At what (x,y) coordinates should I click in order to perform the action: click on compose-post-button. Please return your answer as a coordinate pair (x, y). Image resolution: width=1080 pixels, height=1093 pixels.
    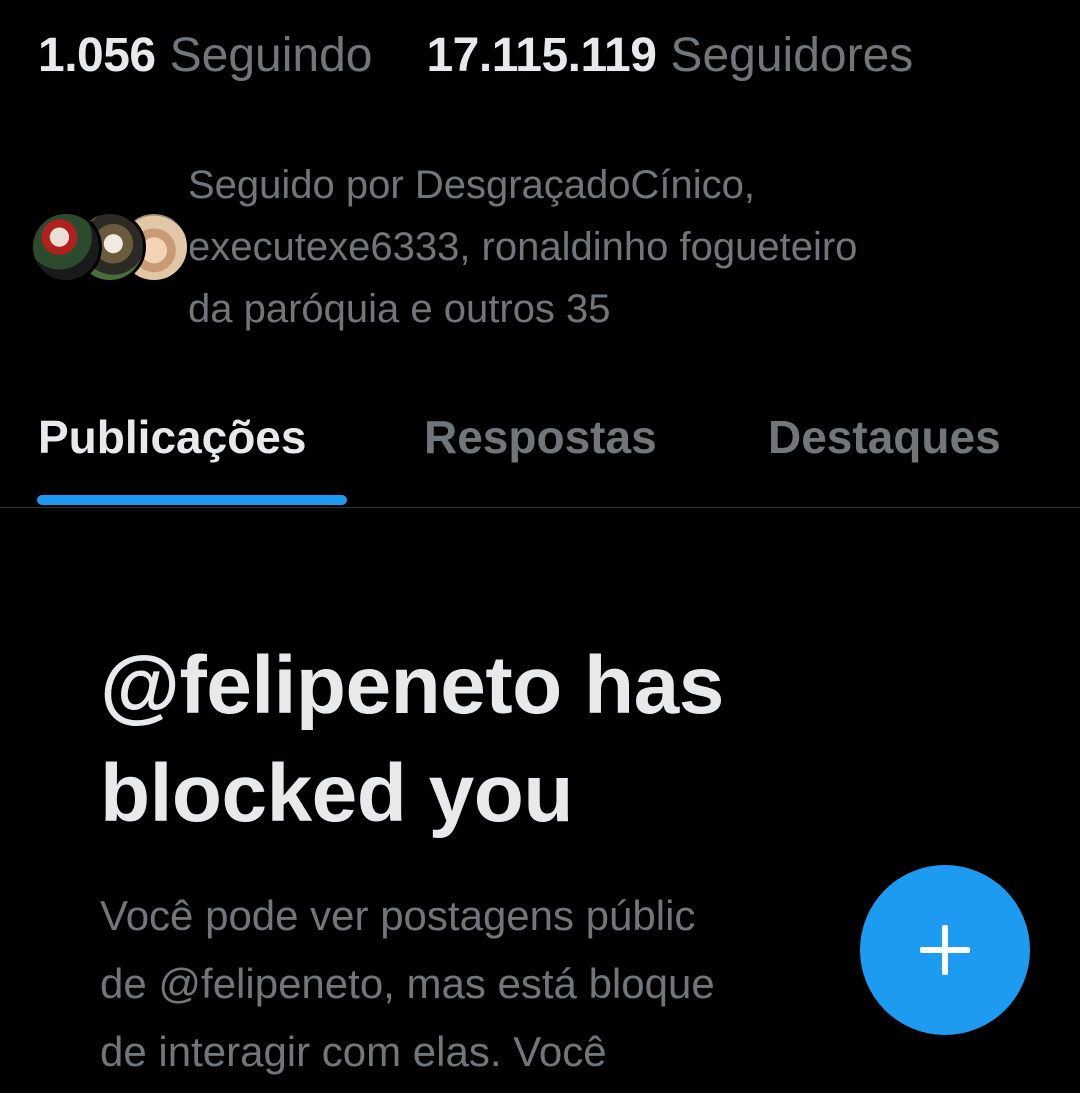
    Looking at the image, I should click on (945, 950).